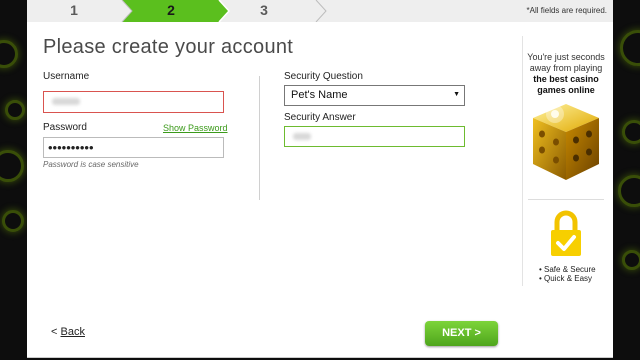 The image size is (640, 360). I want to click on dropdown-arrow-icon: ▼, so click(456, 94).